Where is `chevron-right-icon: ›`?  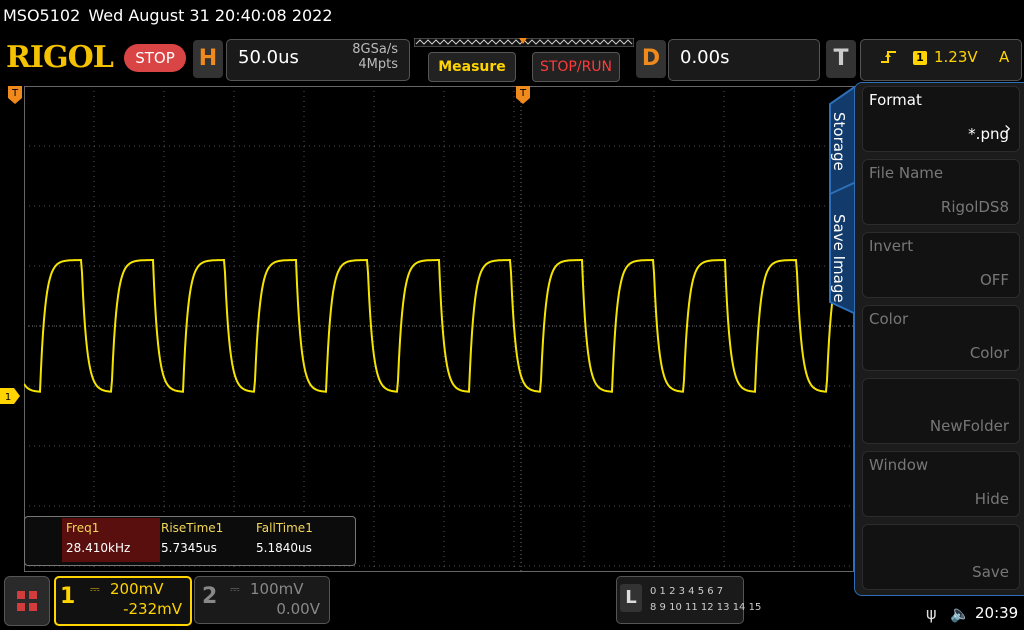 chevron-right-icon: › is located at coordinates (1008, 128).